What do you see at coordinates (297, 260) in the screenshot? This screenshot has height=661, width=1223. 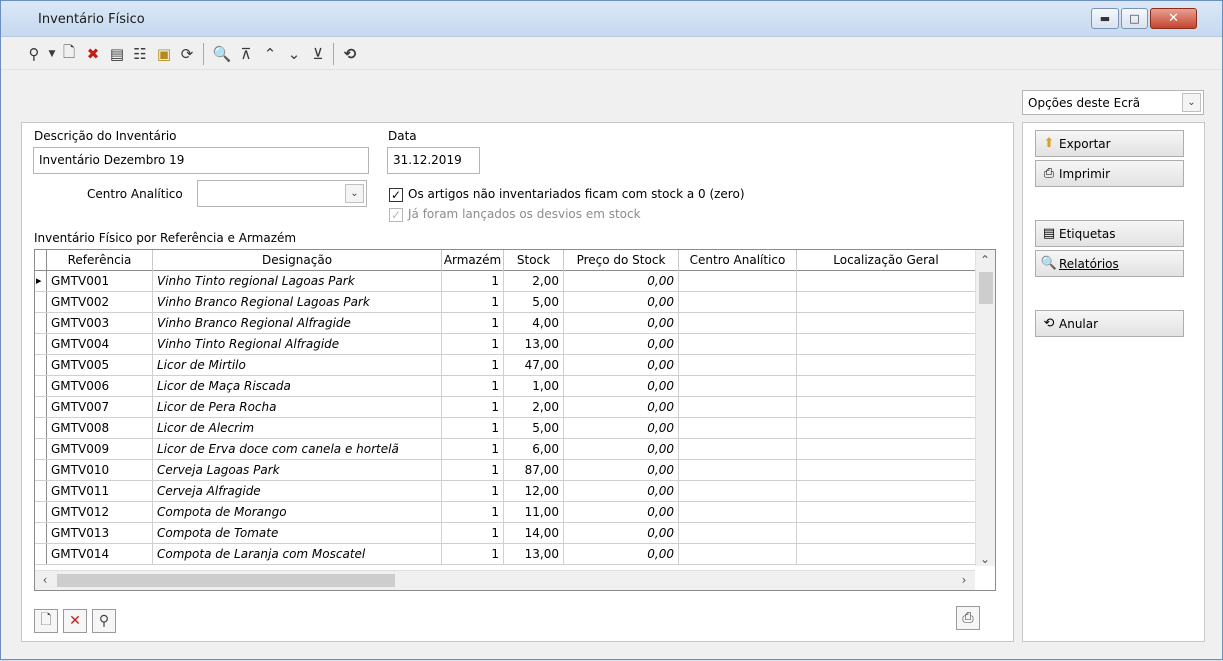 I see `column-header: Designação` at bounding box center [297, 260].